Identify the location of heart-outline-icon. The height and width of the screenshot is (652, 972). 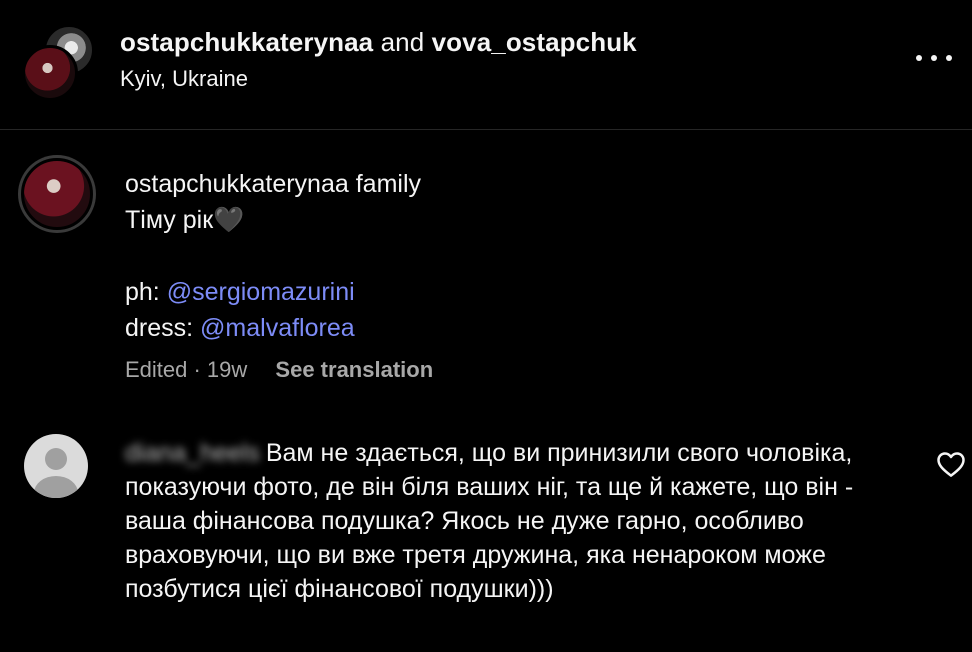
(951, 464).